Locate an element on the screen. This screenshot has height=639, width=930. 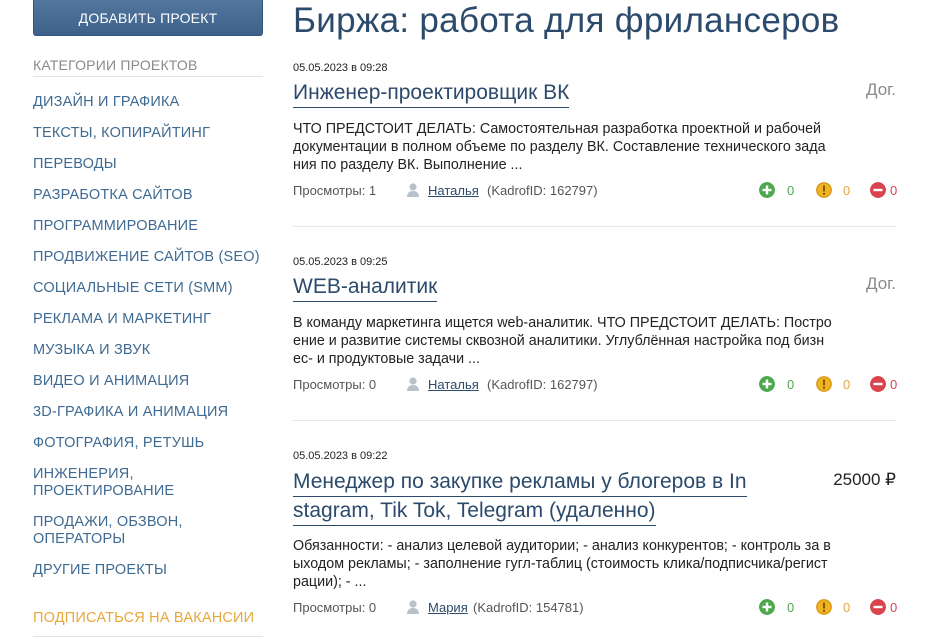
project-title-link: WEB-аналитик is located at coordinates (365, 287).